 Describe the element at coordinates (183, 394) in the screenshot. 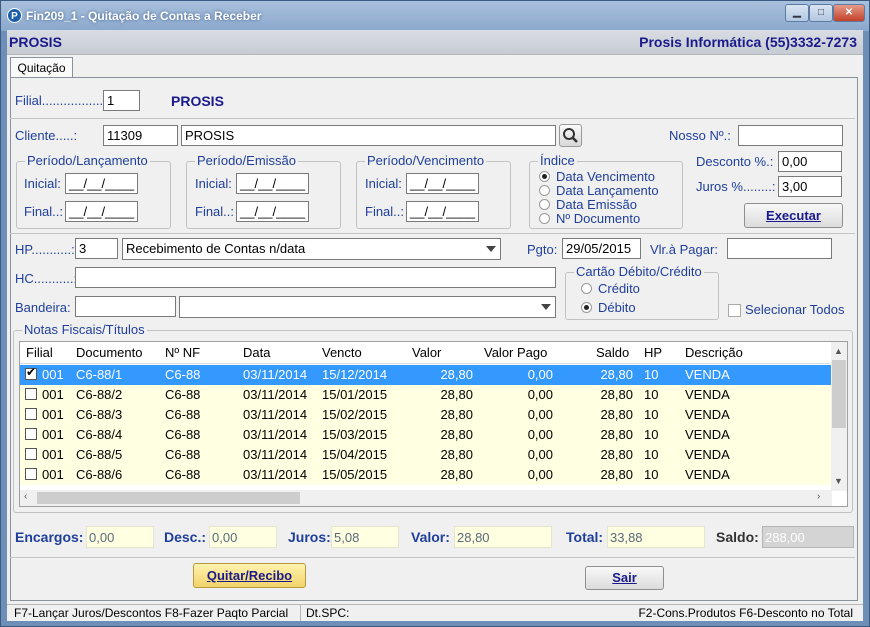

I see `cell-nf: C6-88` at that location.